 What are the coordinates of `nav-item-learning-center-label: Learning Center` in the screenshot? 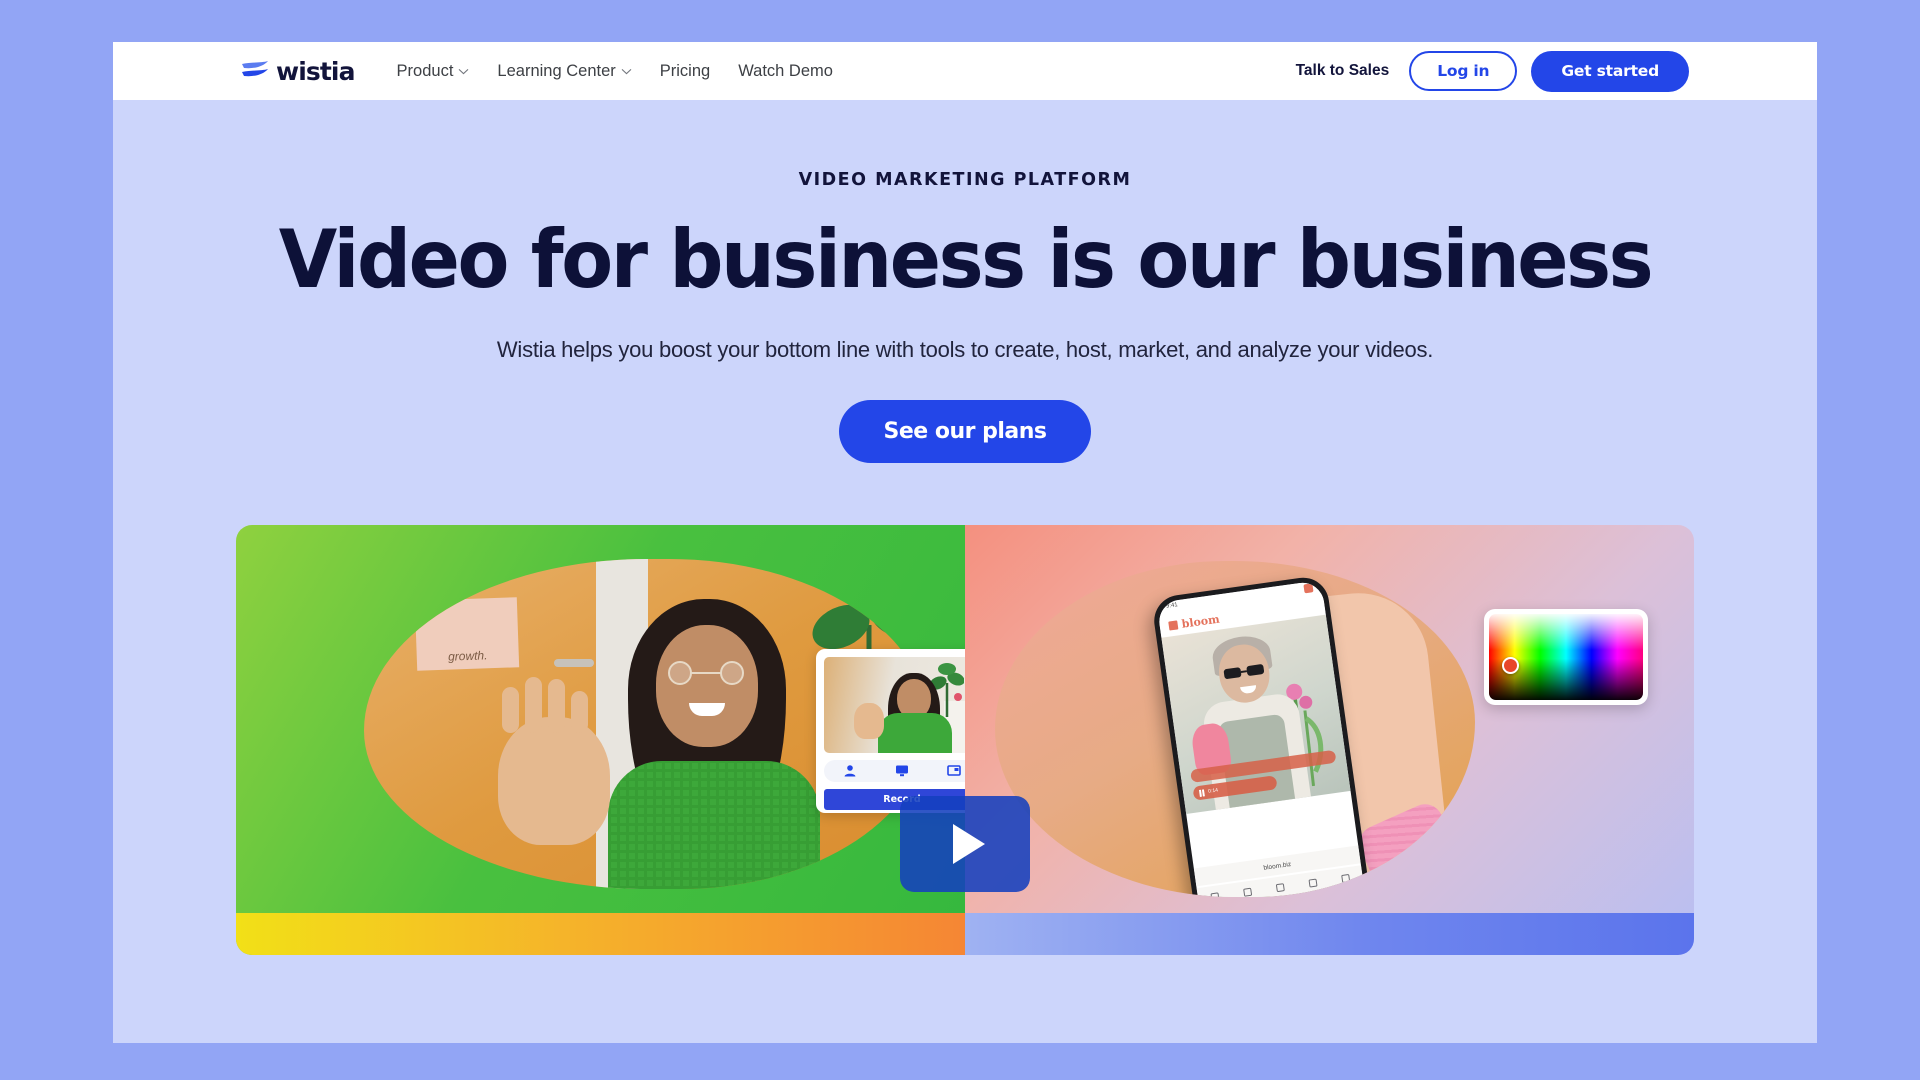 It's located at (556, 70).